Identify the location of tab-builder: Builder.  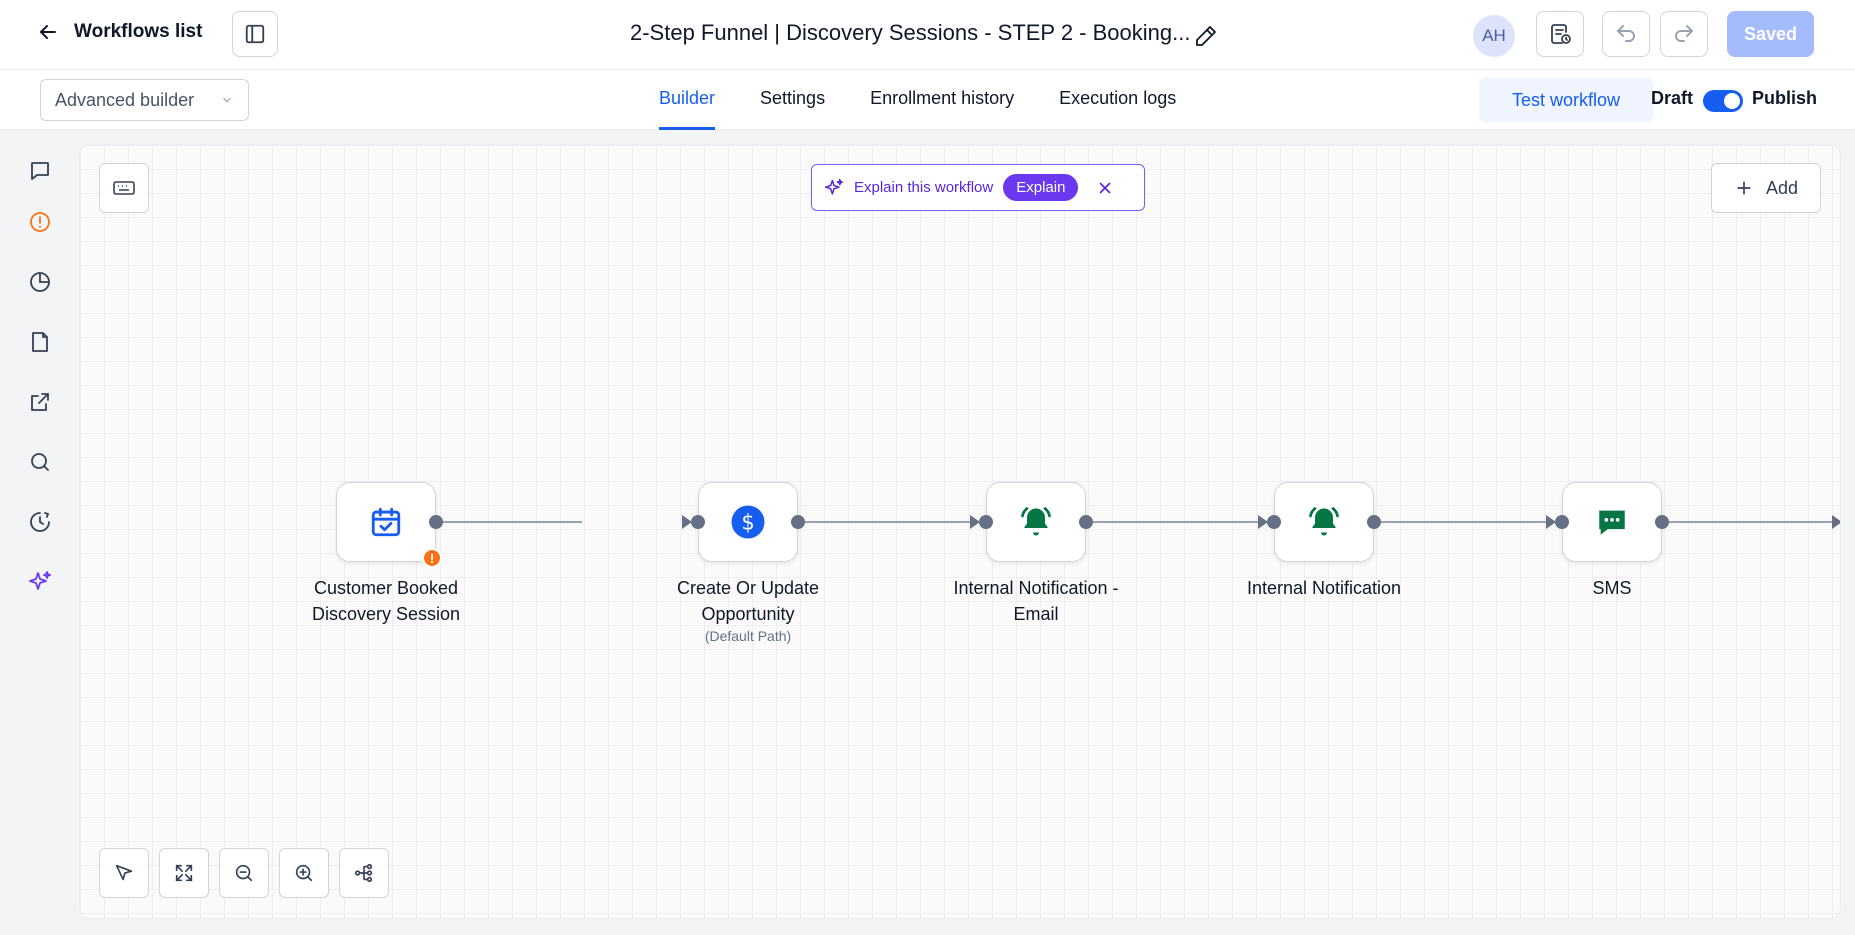
(687, 100).